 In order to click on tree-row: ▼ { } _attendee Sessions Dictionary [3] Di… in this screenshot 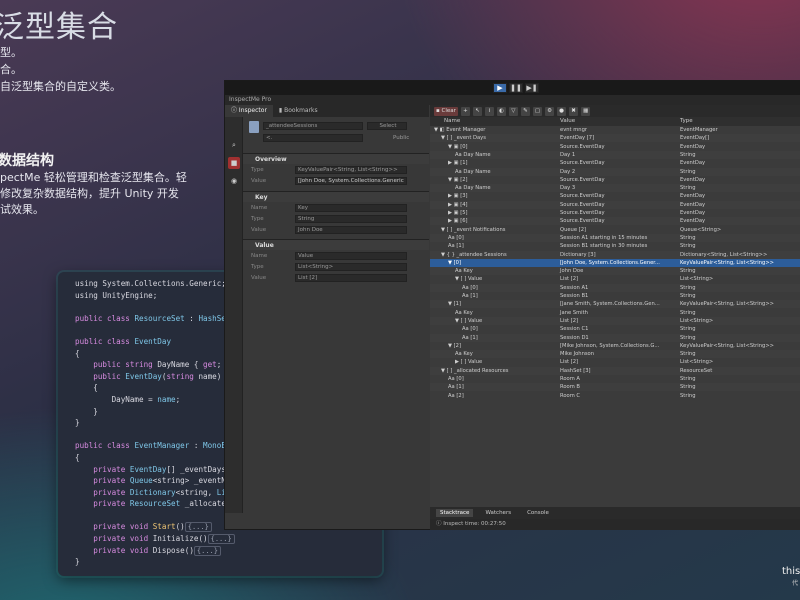, I will do `click(615, 254)`.